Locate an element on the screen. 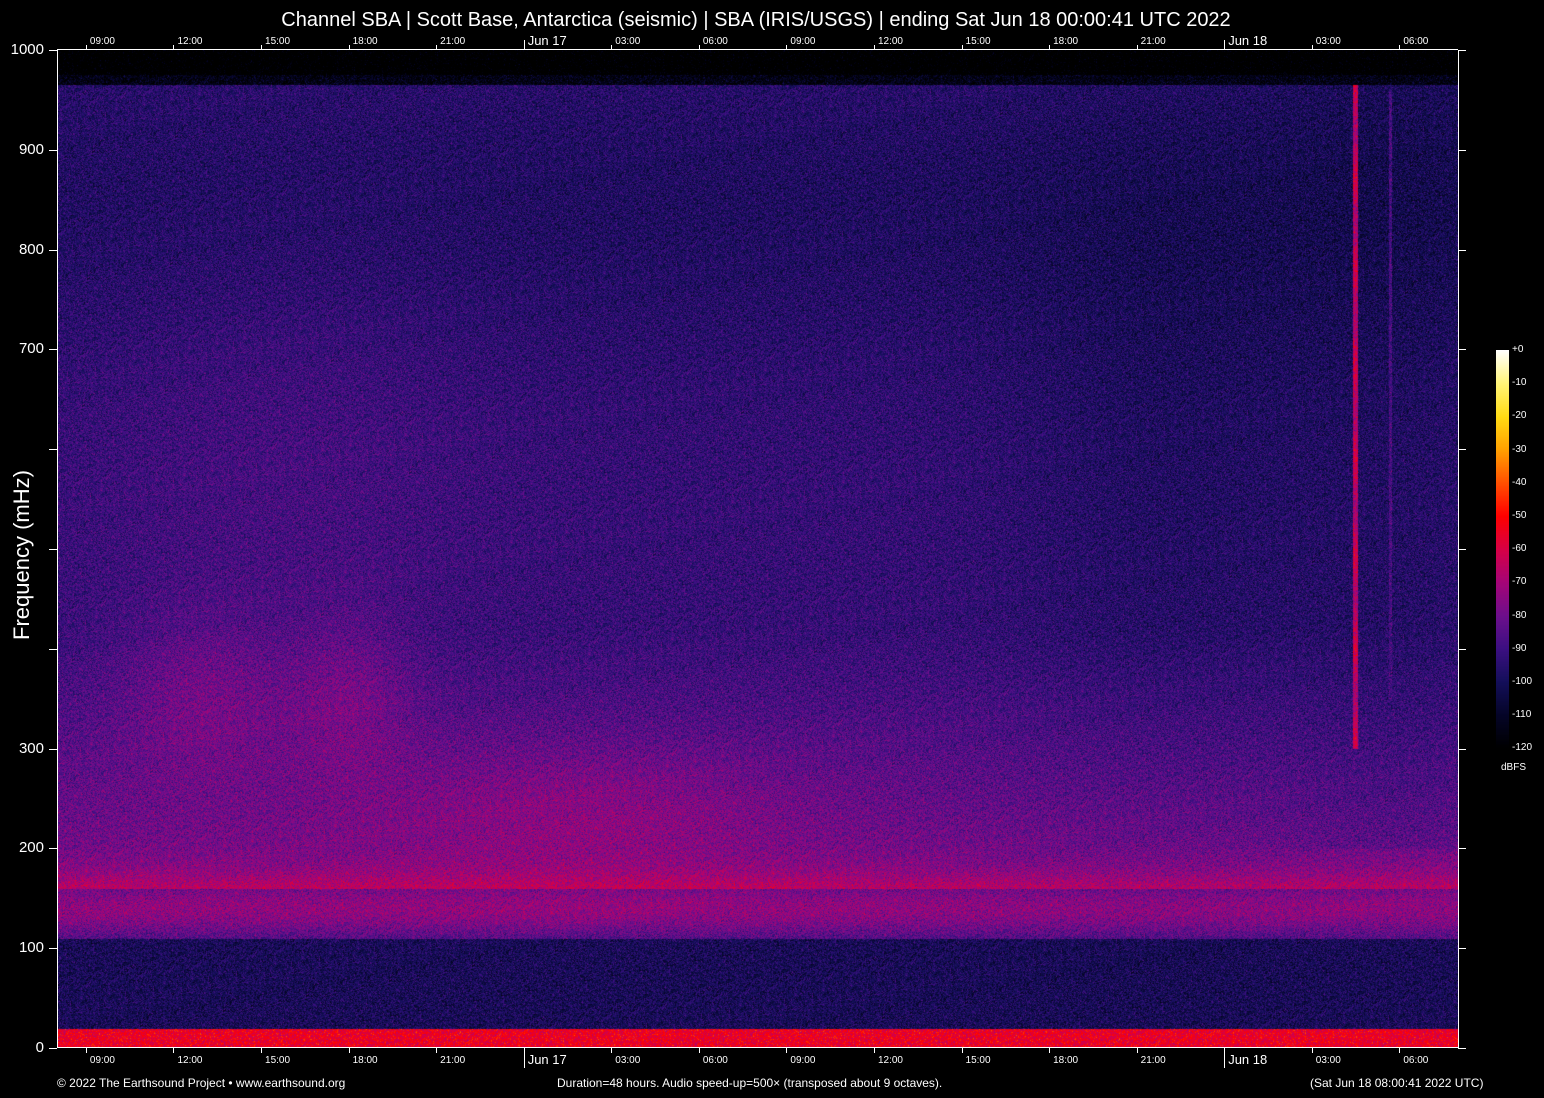 Image resolution: width=1544 pixels, height=1098 pixels. colorbar-tick-label: -70 is located at coordinates (1519, 582).